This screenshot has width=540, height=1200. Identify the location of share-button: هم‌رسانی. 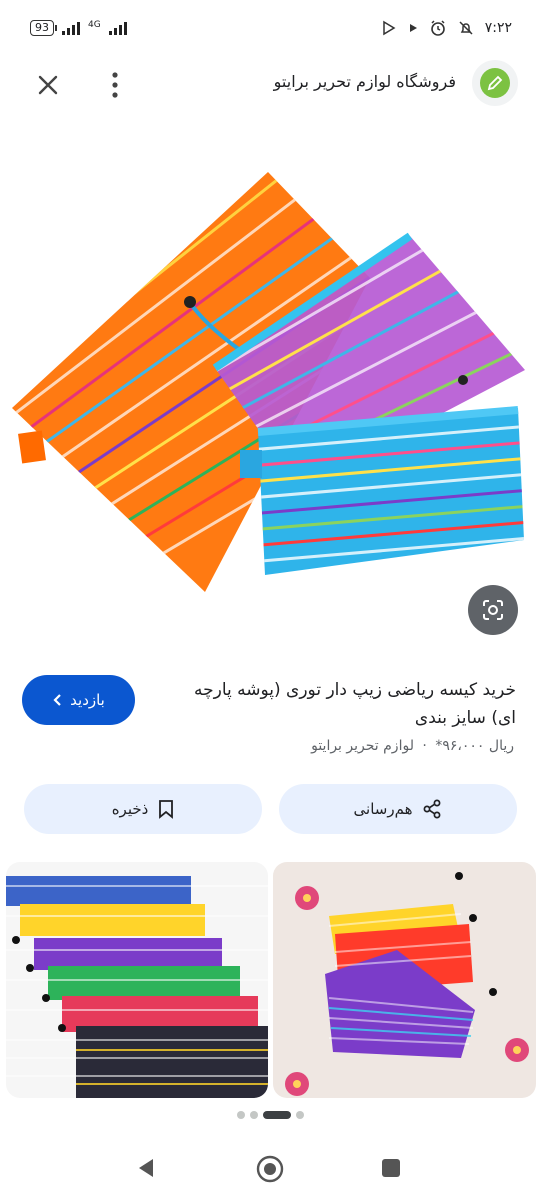
(398, 809).